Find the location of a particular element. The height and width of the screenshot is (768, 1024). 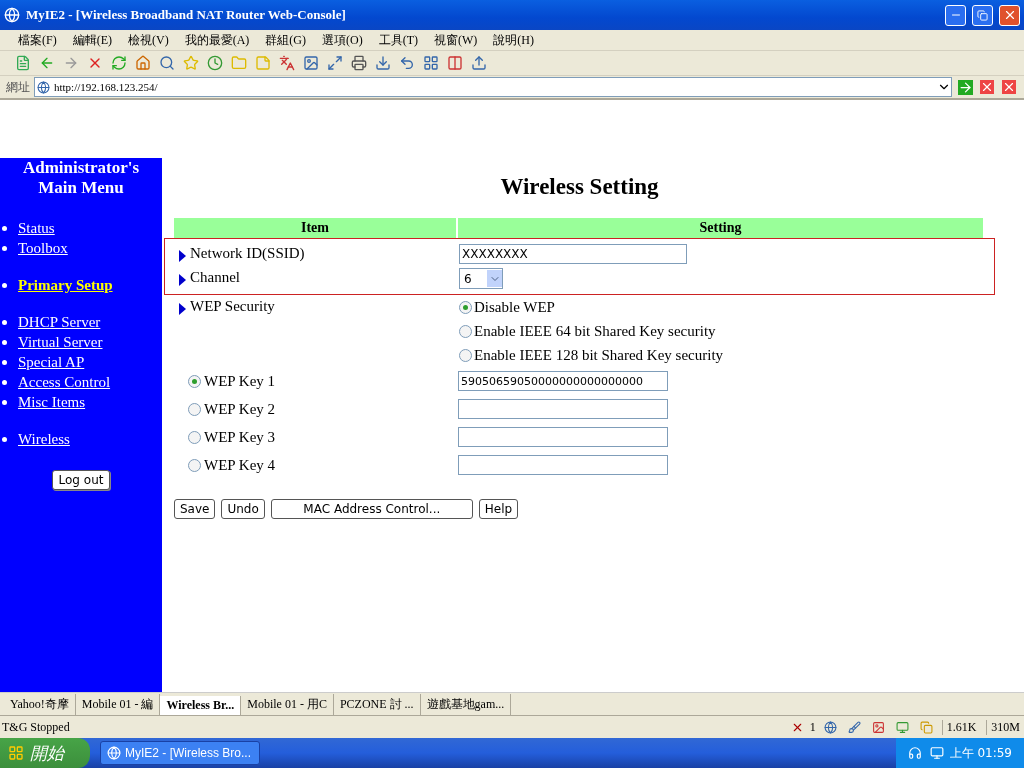

sidebar-link: Wireless is located at coordinates (44, 439).